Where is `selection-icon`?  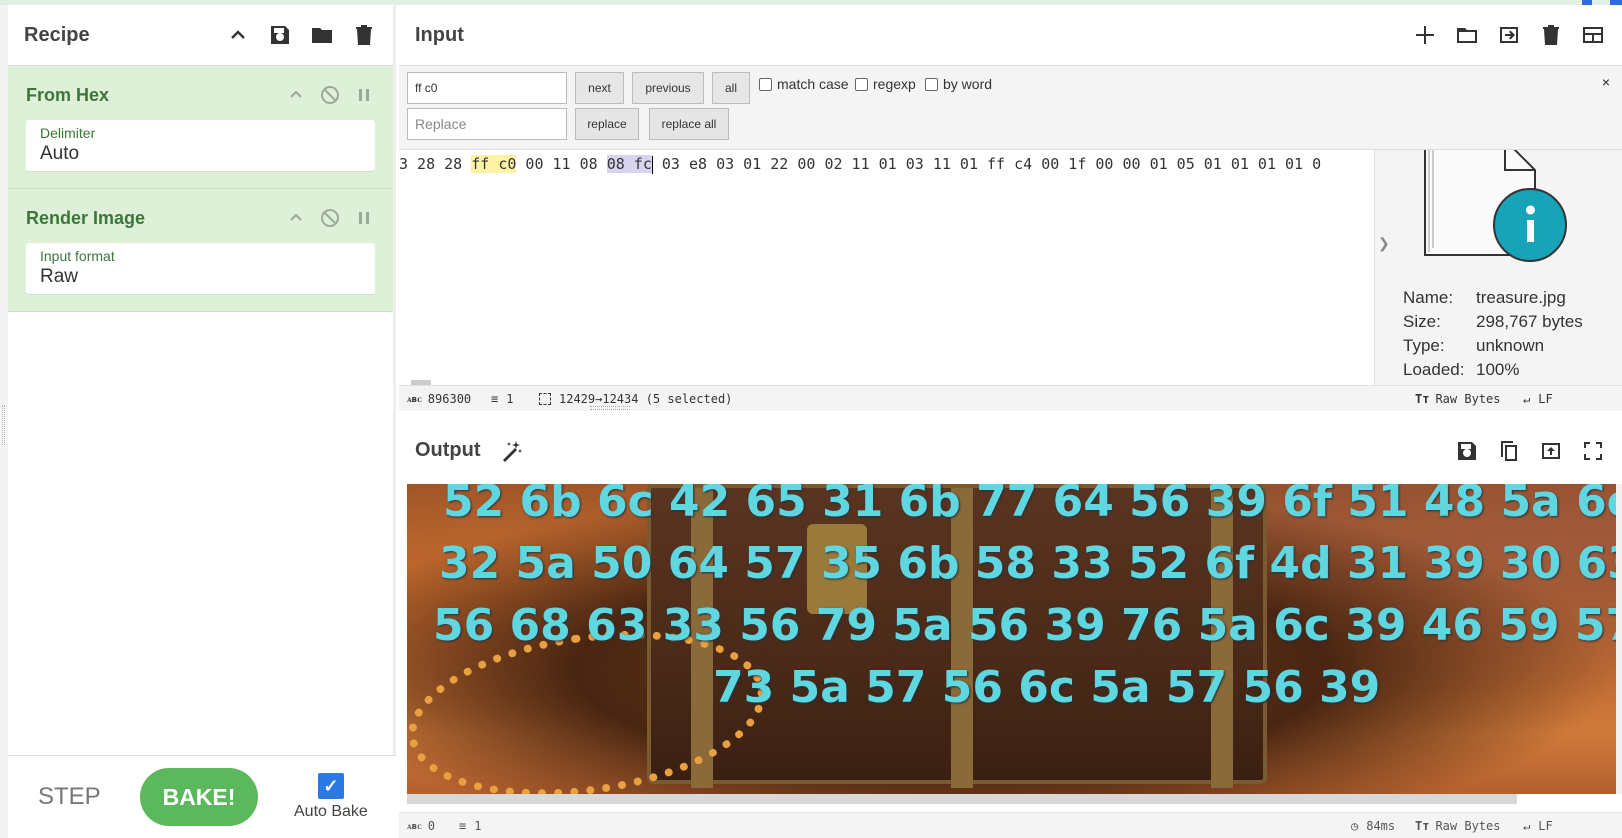 selection-icon is located at coordinates (545, 399).